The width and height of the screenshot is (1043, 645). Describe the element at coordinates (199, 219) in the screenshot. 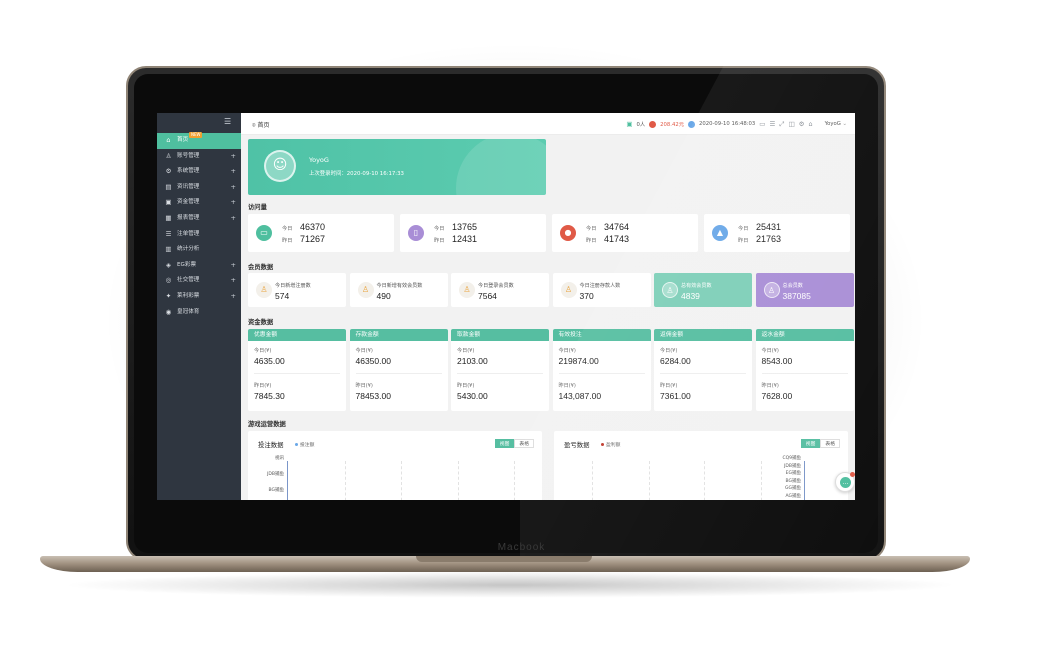

I see `sidebar-item-5: ▦ 报表管理 +` at that location.